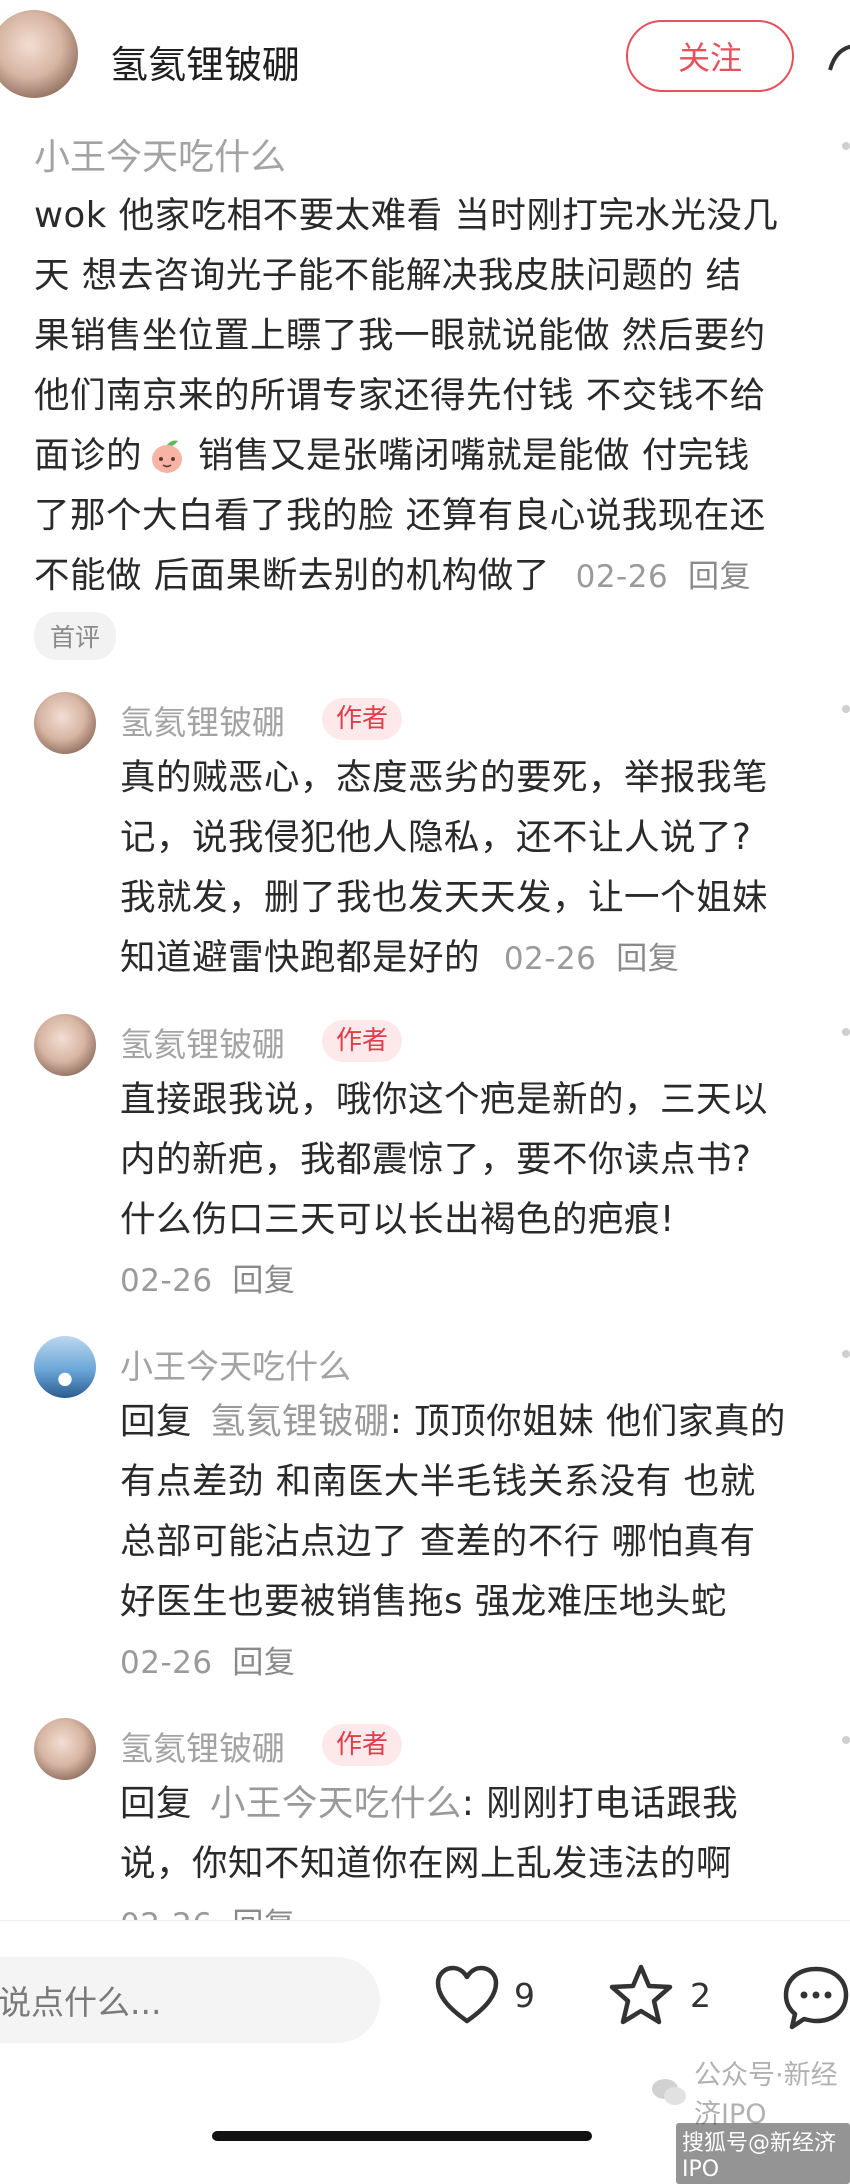 This screenshot has height=2184, width=850. Describe the element at coordinates (426, 1863) in the screenshot. I see `comment-line: 说，你知不知道你在网上乱发违法的啊` at that location.